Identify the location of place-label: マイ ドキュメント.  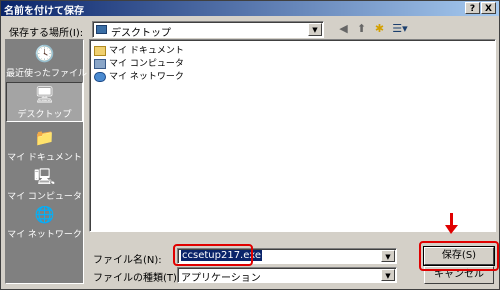
(44, 158).